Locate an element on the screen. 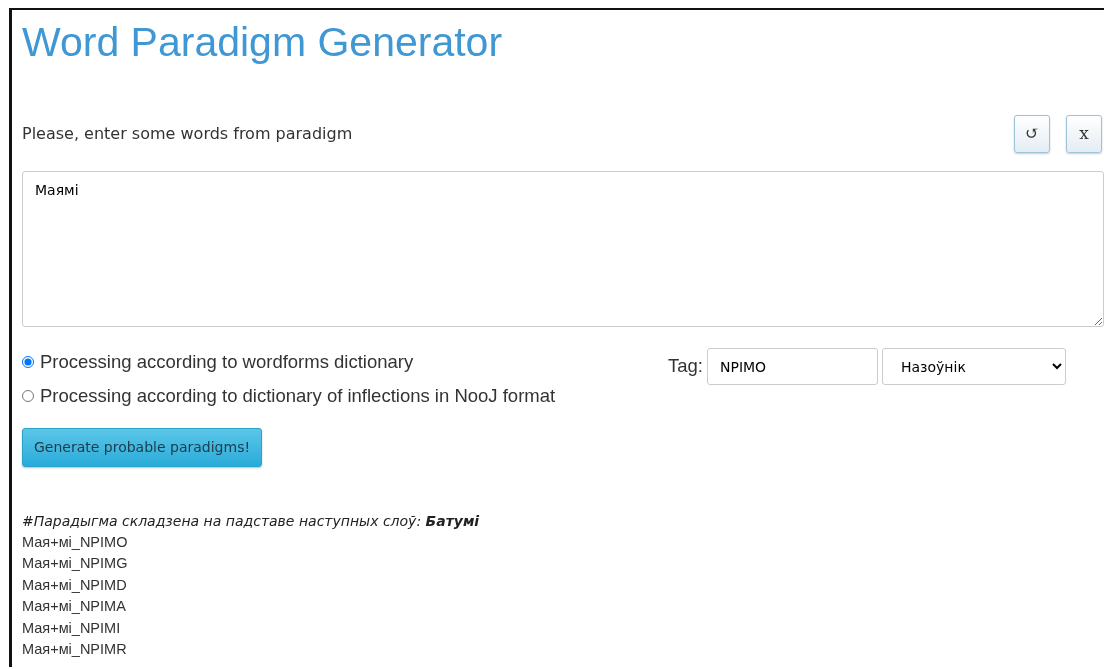 The image size is (1104, 669). reset-button: ↺ is located at coordinates (1032, 134).